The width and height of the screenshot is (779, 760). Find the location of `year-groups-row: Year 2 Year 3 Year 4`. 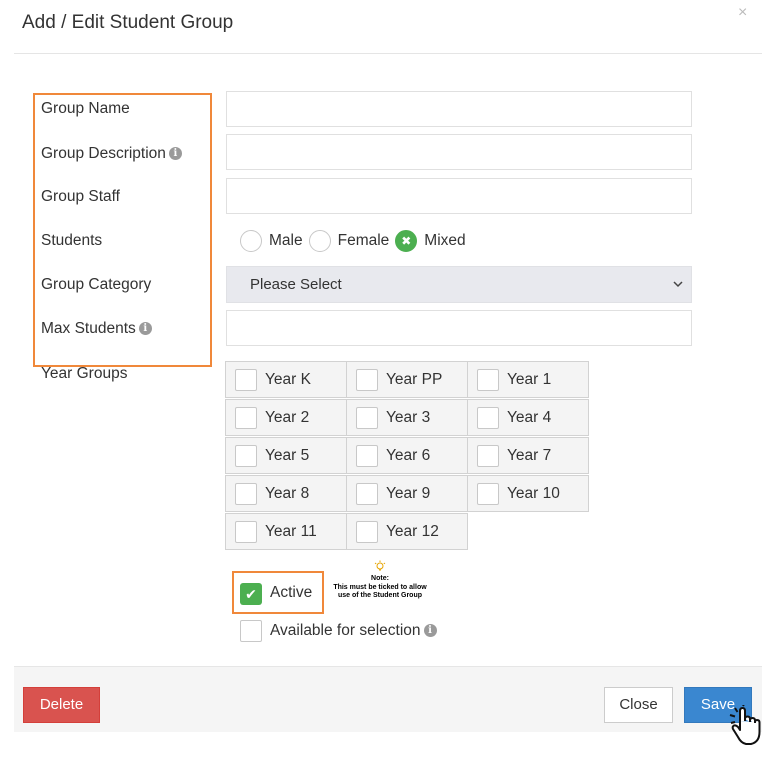

year-groups-row: Year 2 Year 3 Year 4 is located at coordinates (409, 417).